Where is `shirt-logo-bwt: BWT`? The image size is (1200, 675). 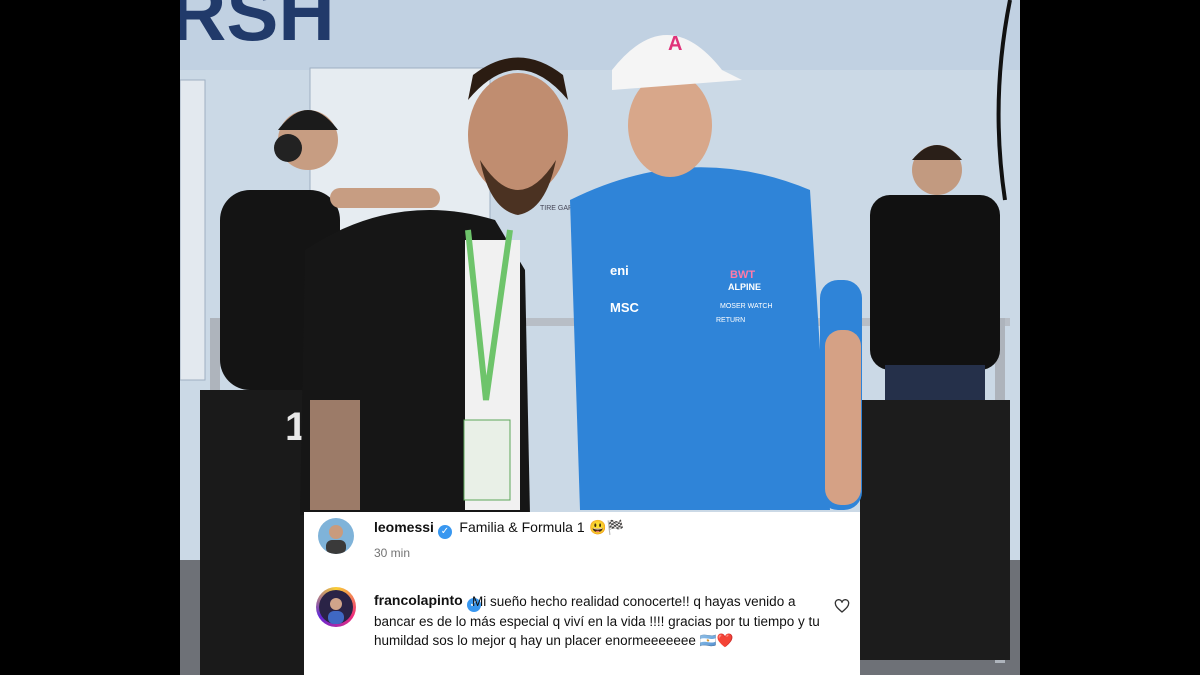 shirt-logo-bwt: BWT is located at coordinates (742, 275).